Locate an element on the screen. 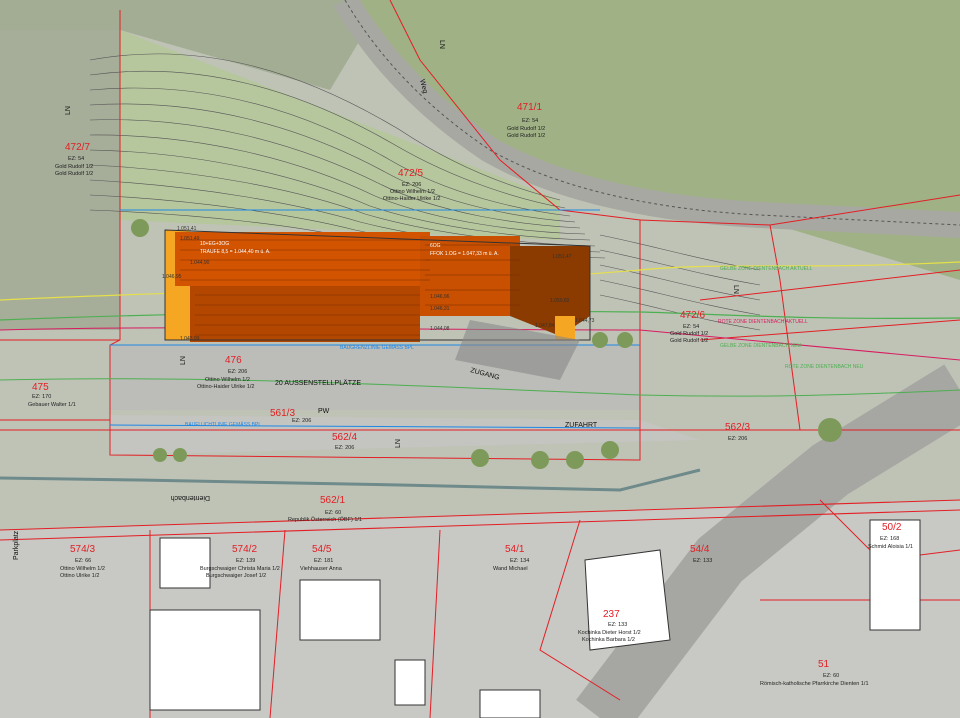 This screenshot has height=718, width=960. svg-text: 574/2 is located at coordinates (244, 549).